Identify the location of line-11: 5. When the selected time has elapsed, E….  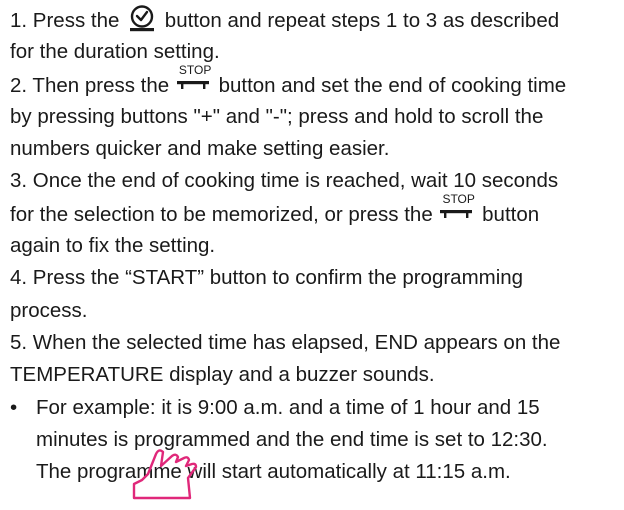
(285, 342).